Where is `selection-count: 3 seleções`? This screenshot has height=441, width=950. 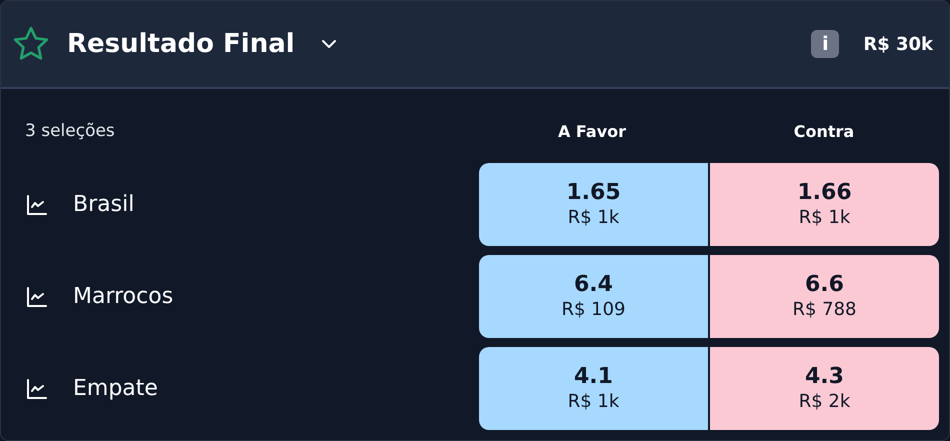
selection-count: 3 seleções is located at coordinates (70, 132).